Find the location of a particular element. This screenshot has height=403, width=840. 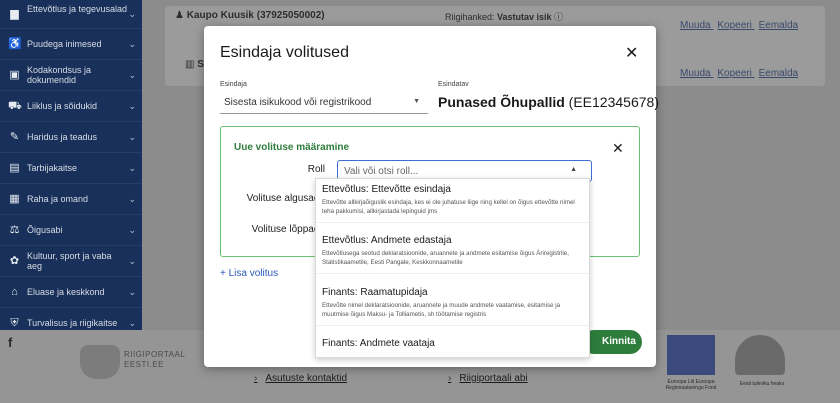

sidebar-item-housing: ⌂ Eluase ja keskkond ⌄ is located at coordinates (71, 292).